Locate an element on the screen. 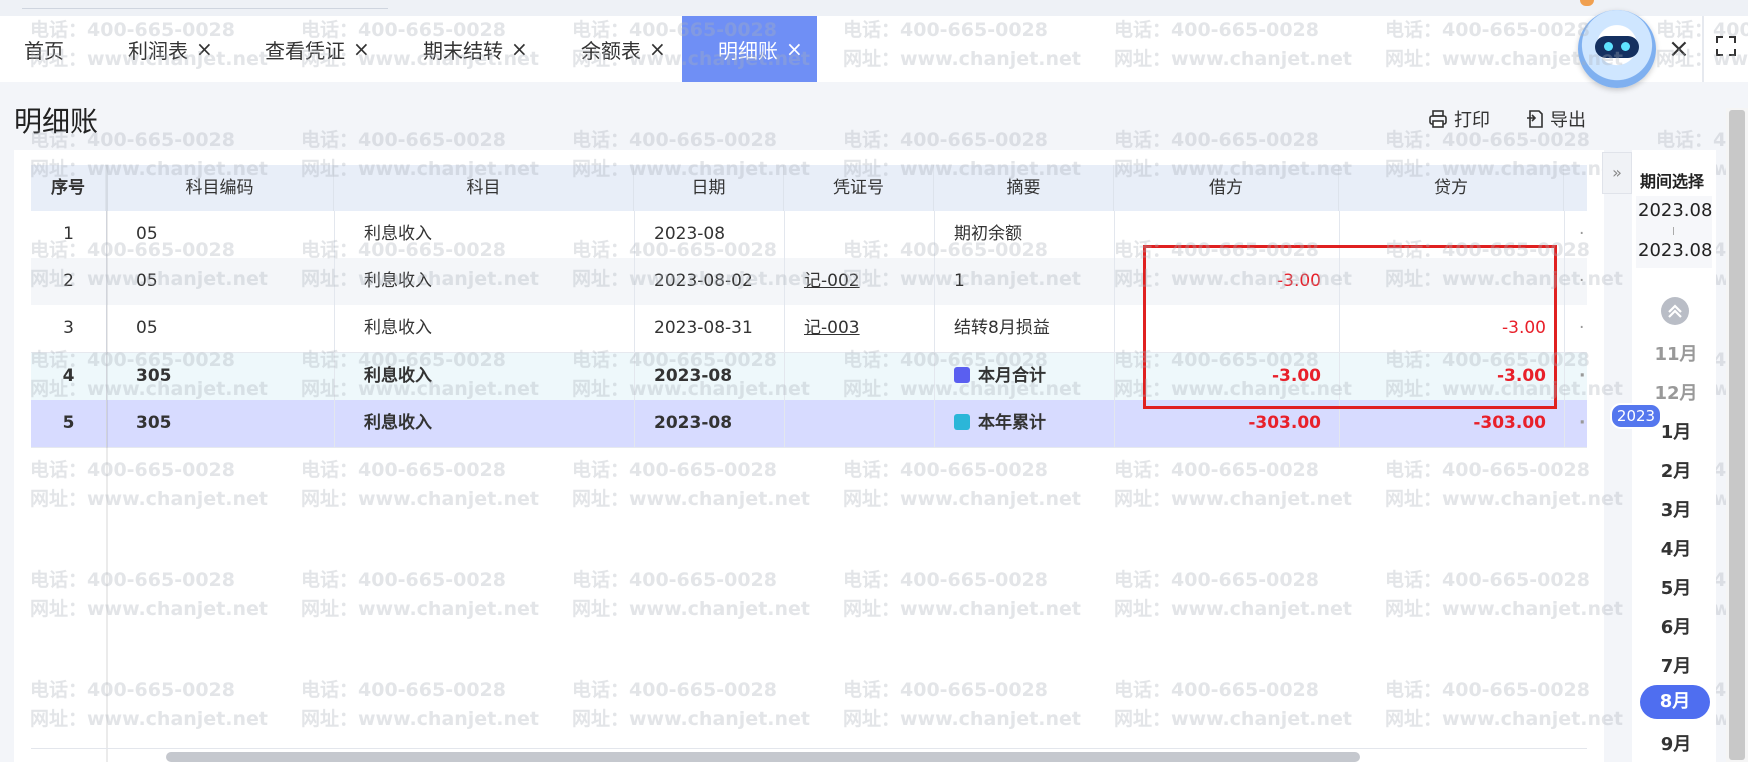 This screenshot has height=762, width=1748. export-button: 导出 is located at coordinates (1556, 119).